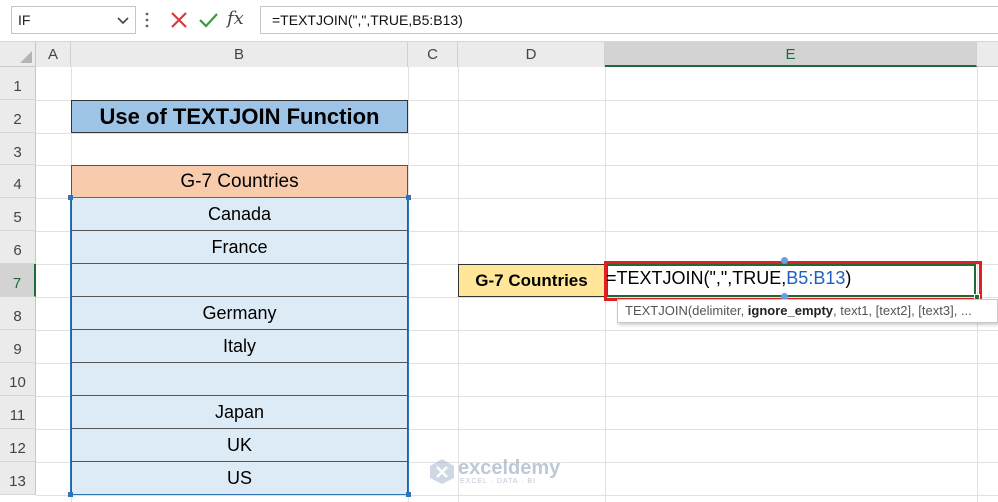 Image resolution: width=998 pixels, height=502 pixels. I want to click on more-options-icon, so click(147, 20).